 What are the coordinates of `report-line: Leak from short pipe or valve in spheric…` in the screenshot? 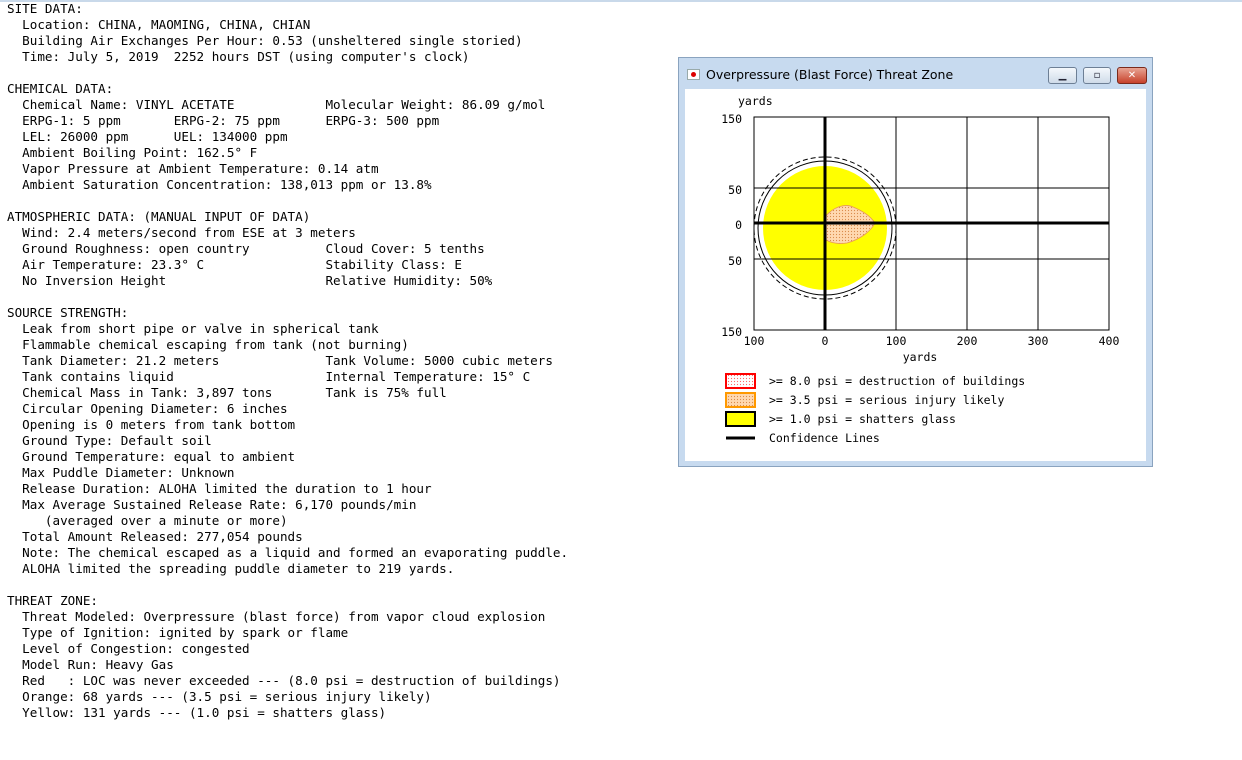 It's located at (193, 328).